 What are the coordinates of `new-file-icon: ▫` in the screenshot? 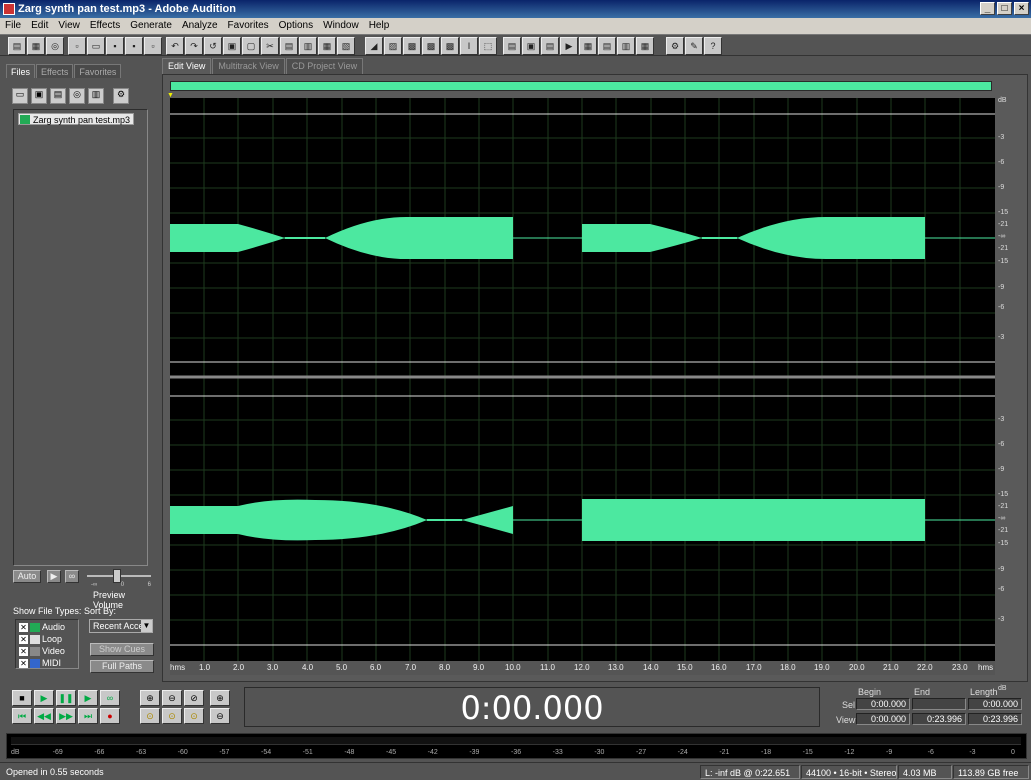 It's located at (77, 46).